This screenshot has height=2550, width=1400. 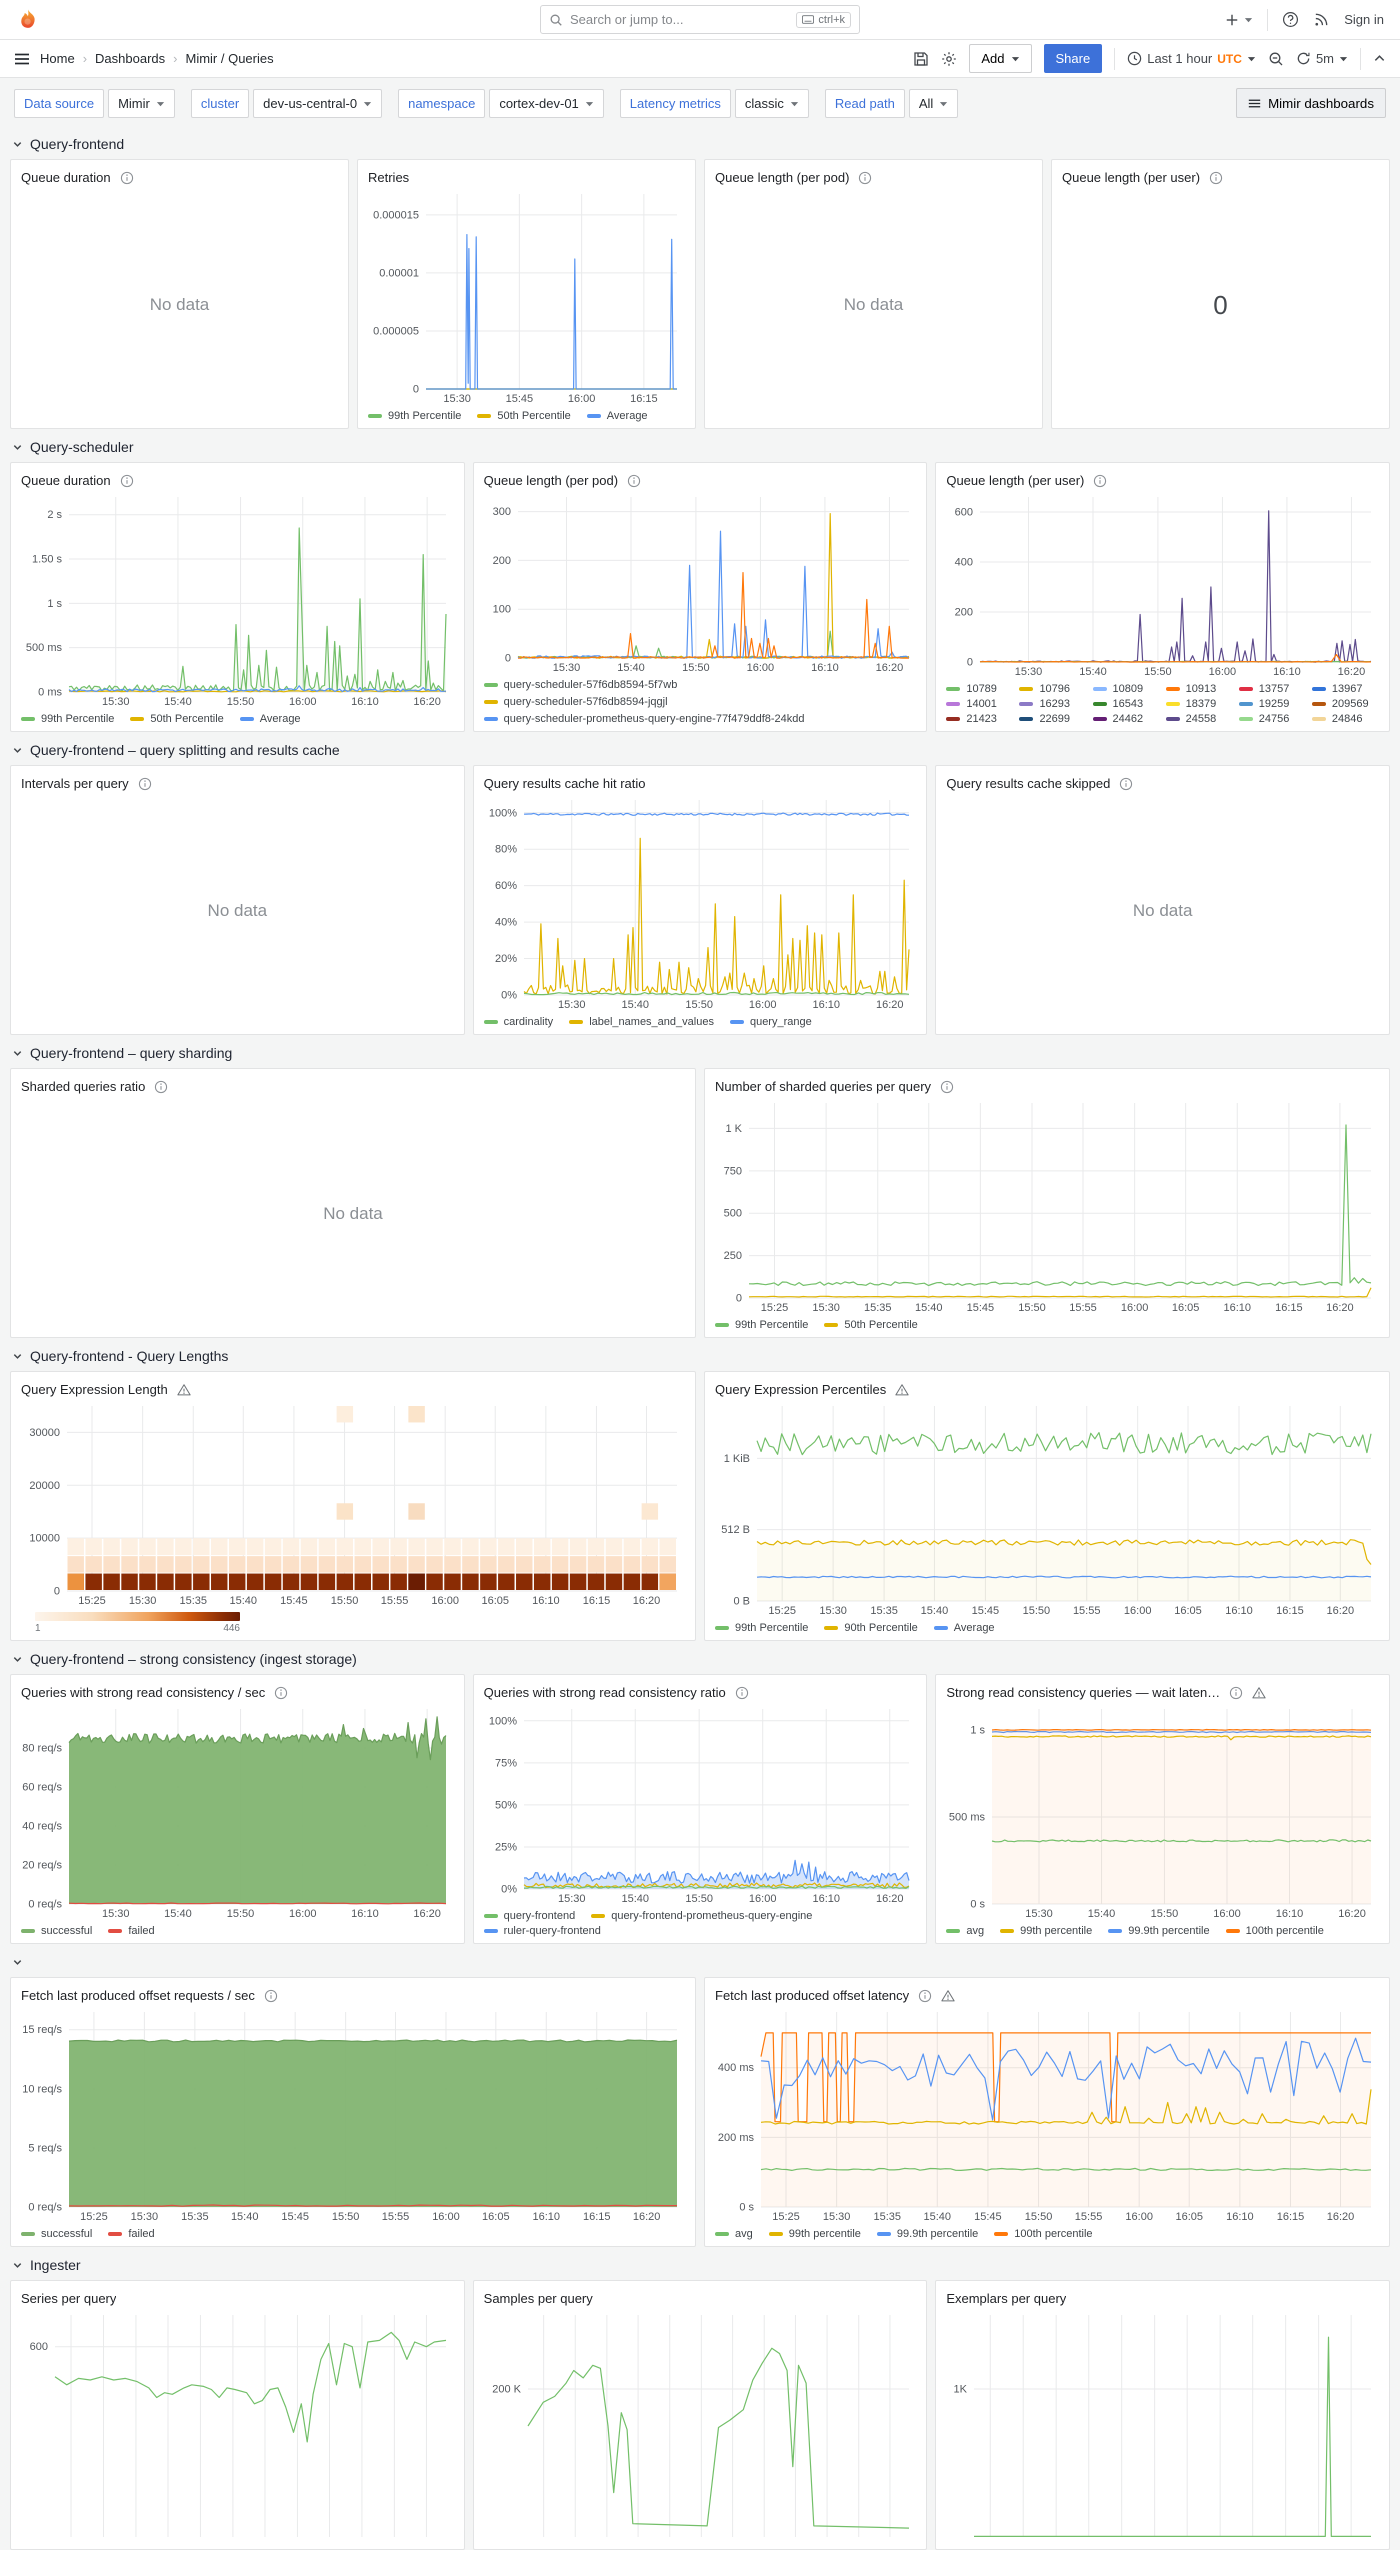 What do you see at coordinates (270, 719) in the screenshot?
I see `legend-item: Average` at bounding box center [270, 719].